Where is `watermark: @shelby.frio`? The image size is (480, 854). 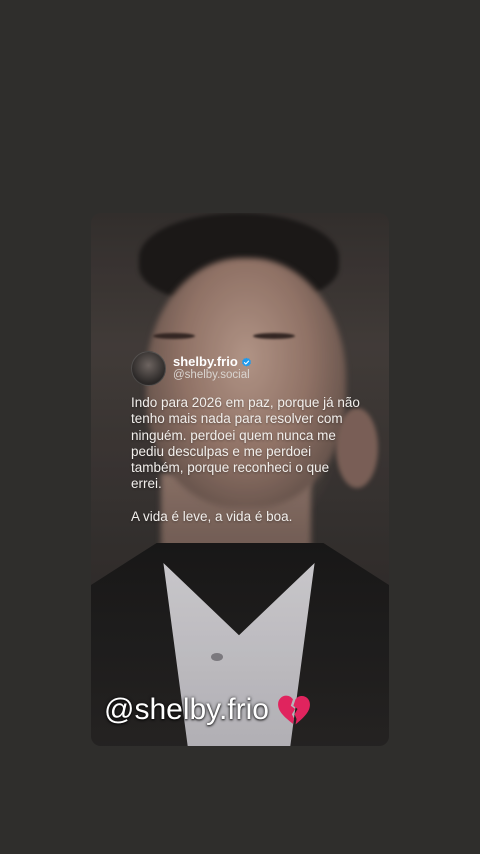
watermark: @shelby.frio is located at coordinates (207, 710).